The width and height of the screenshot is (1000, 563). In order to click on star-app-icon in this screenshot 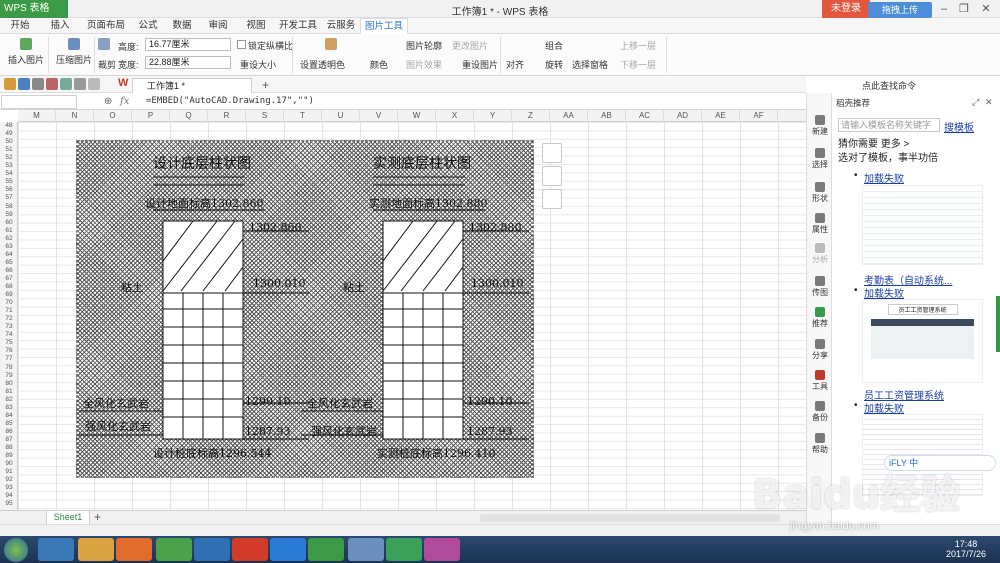, I will do `click(288, 549)`.